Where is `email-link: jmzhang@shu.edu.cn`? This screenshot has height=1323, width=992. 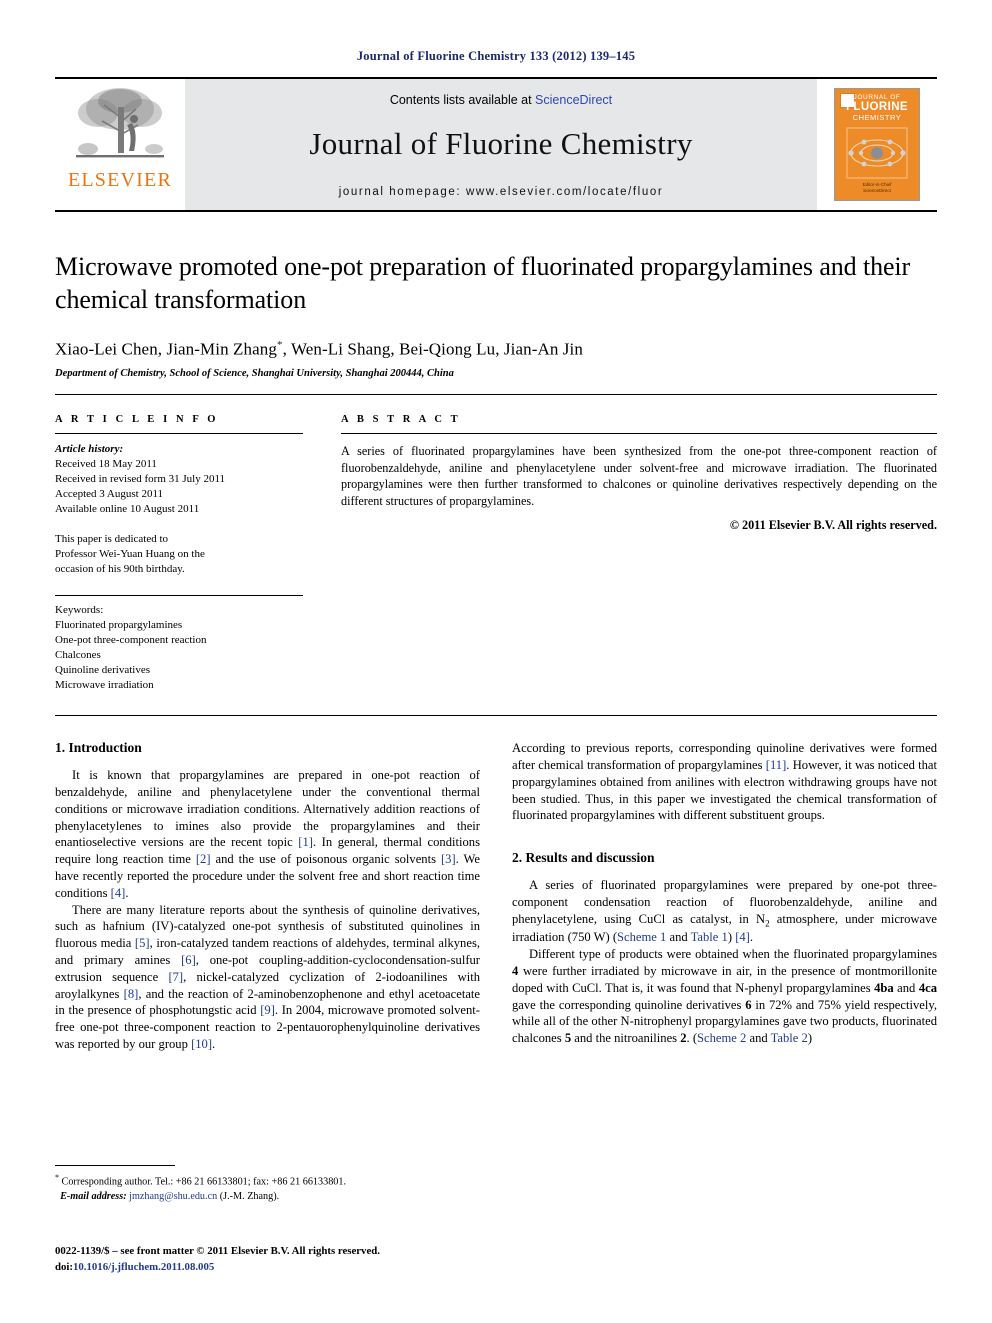 email-link: jmzhang@shu.edu.cn is located at coordinates (173, 1196).